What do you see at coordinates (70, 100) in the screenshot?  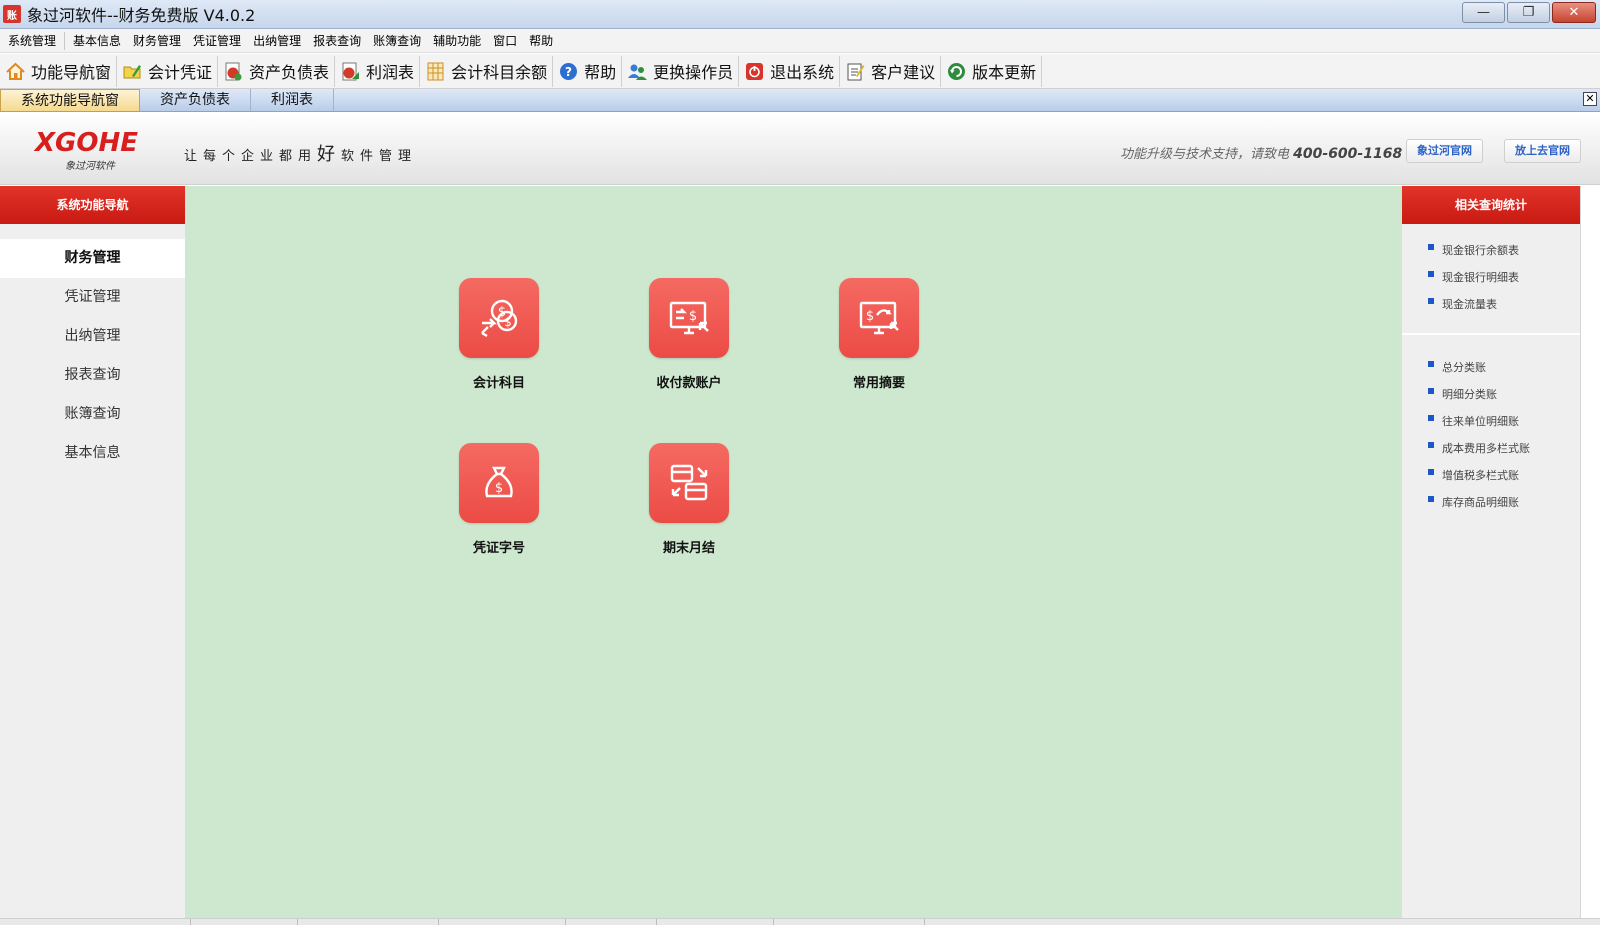 I see `tab-nav-window: 系统功能导航窗` at bounding box center [70, 100].